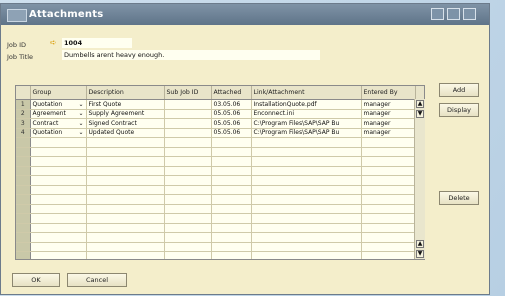 This screenshot has height=296, width=505. Describe the element at coordinates (191, 55) in the screenshot. I see `job-title-field: Dumbells arent heavy enough.` at that location.